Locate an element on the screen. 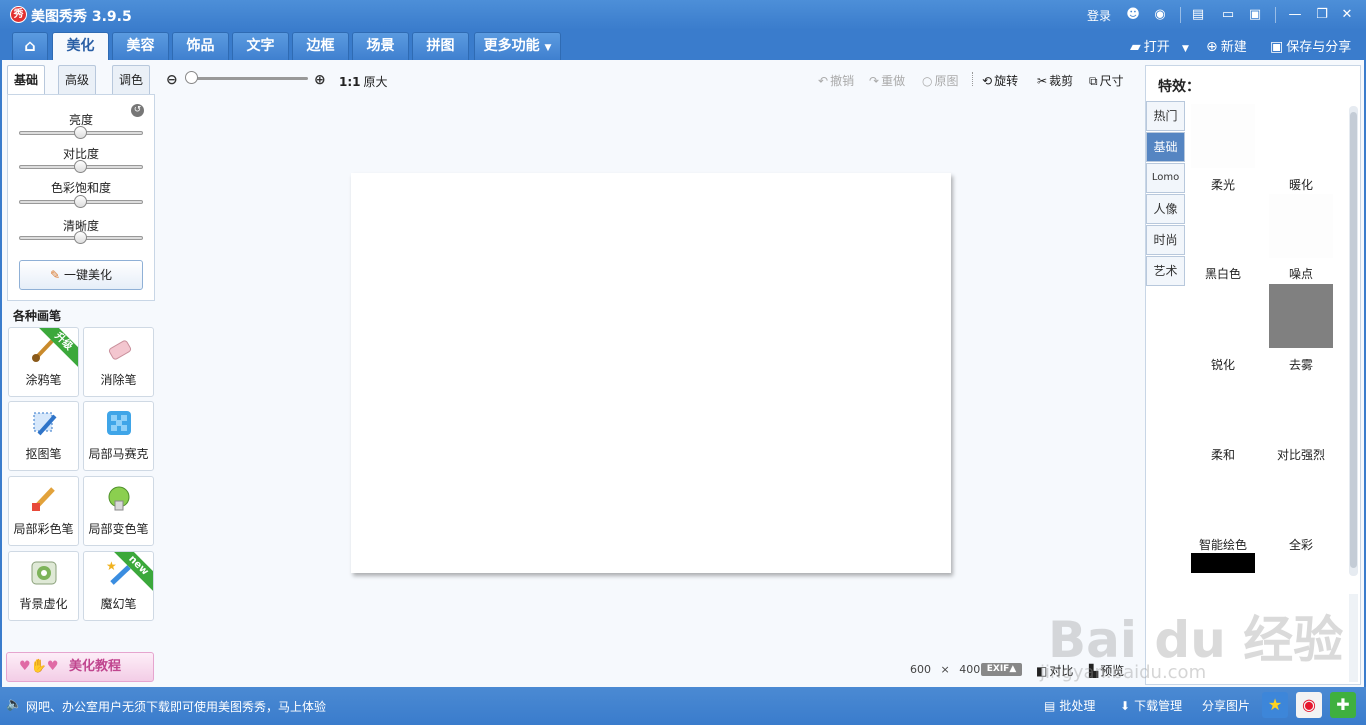  effect-thumb-warm is located at coordinates (1301, 136).